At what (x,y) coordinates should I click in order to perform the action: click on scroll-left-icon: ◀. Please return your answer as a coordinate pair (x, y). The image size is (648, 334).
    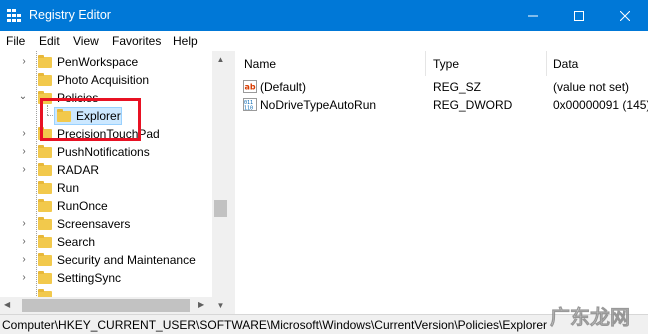
    Looking at the image, I should click on (7, 304).